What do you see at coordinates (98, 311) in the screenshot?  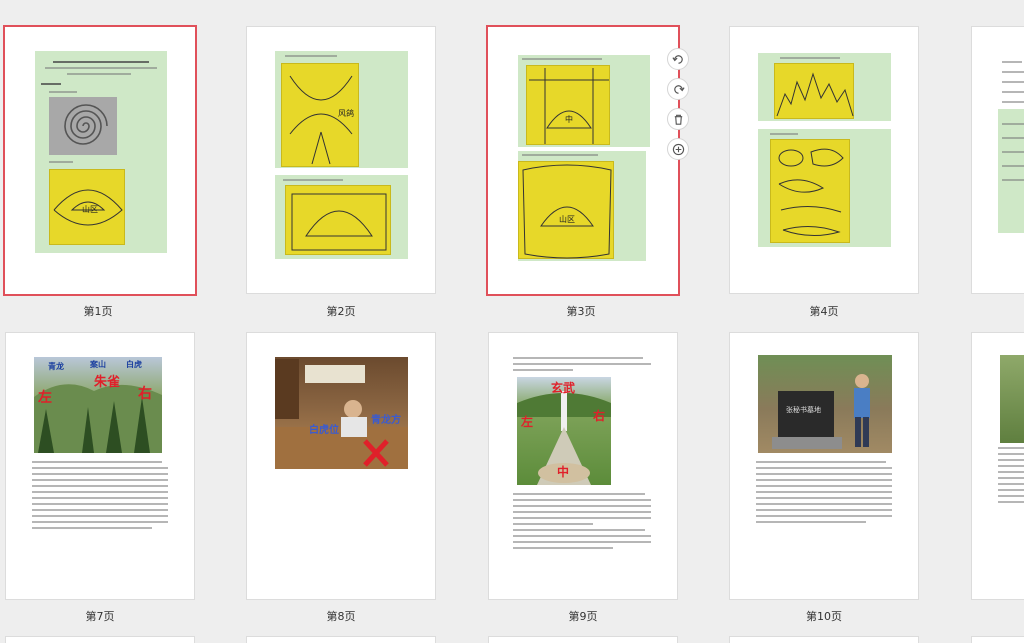 I see `page-label-1: 第1页` at bounding box center [98, 311].